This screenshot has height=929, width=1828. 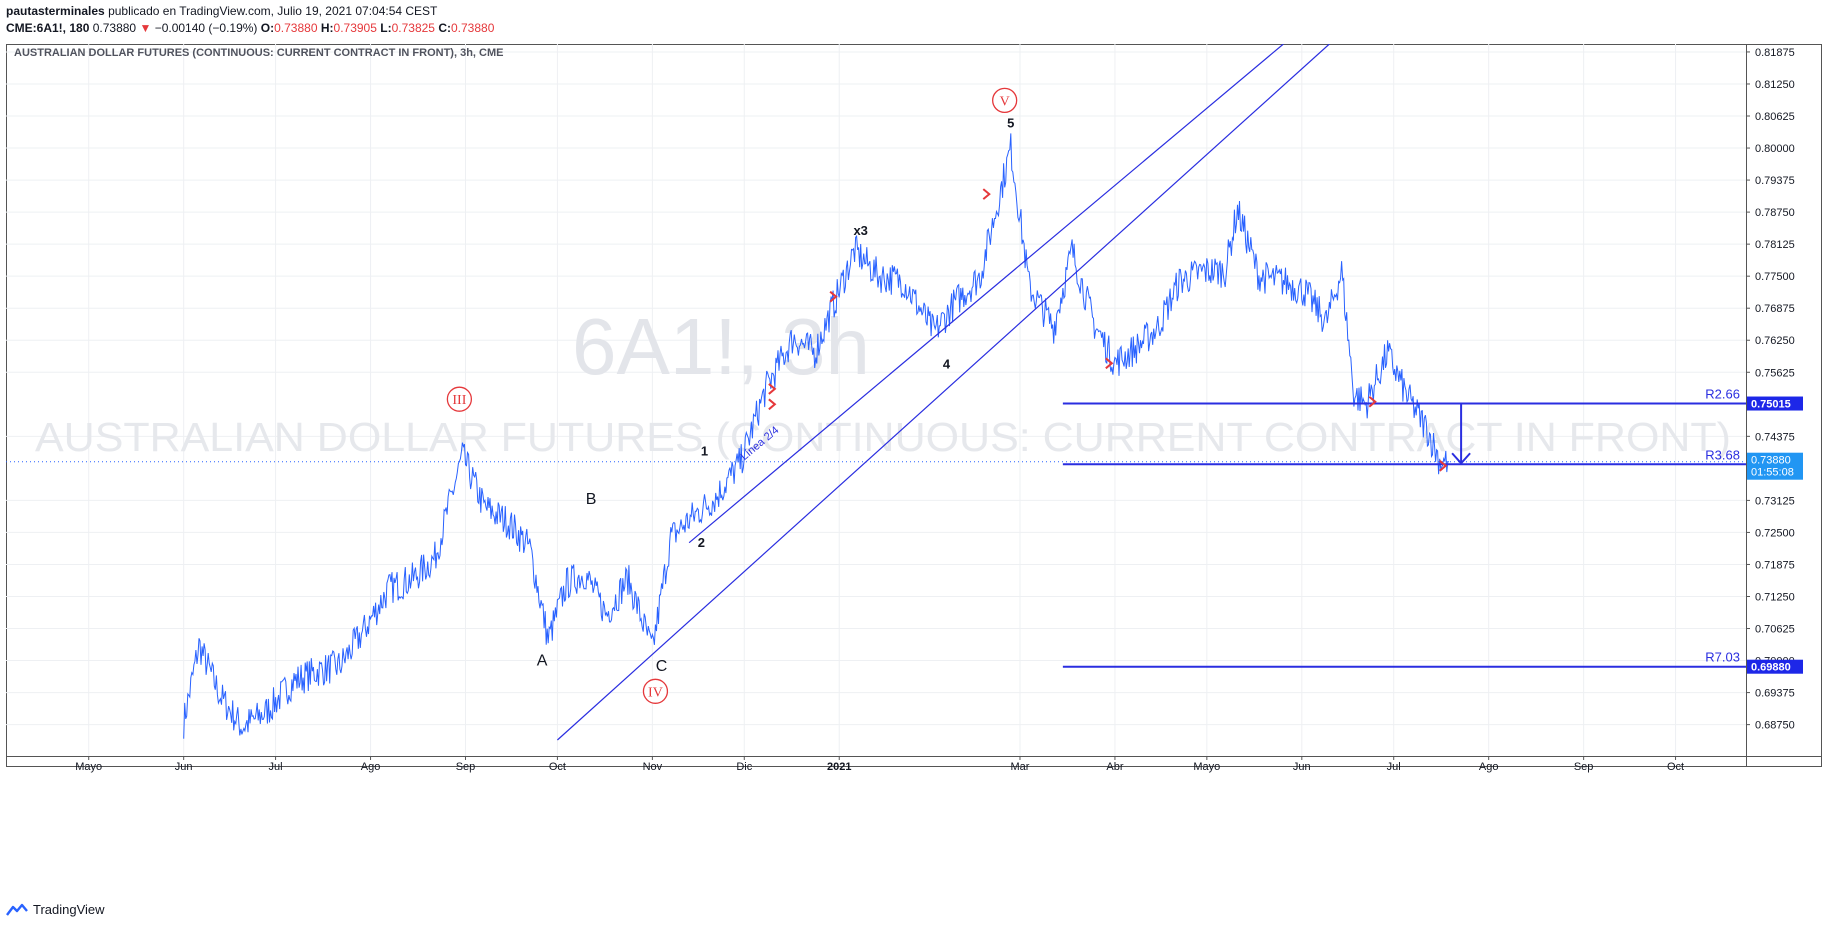 I want to click on price-tick-label: 0.70625, so click(x=1775, y=630).